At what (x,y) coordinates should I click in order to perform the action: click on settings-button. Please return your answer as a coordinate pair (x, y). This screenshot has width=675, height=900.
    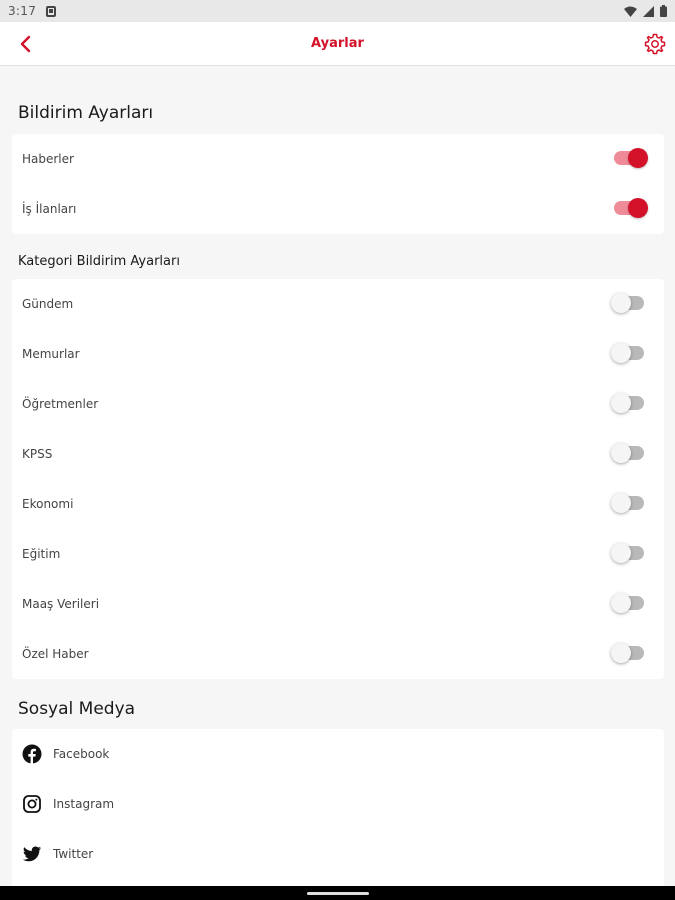
    Looking at the image, I should click on (655, 44).